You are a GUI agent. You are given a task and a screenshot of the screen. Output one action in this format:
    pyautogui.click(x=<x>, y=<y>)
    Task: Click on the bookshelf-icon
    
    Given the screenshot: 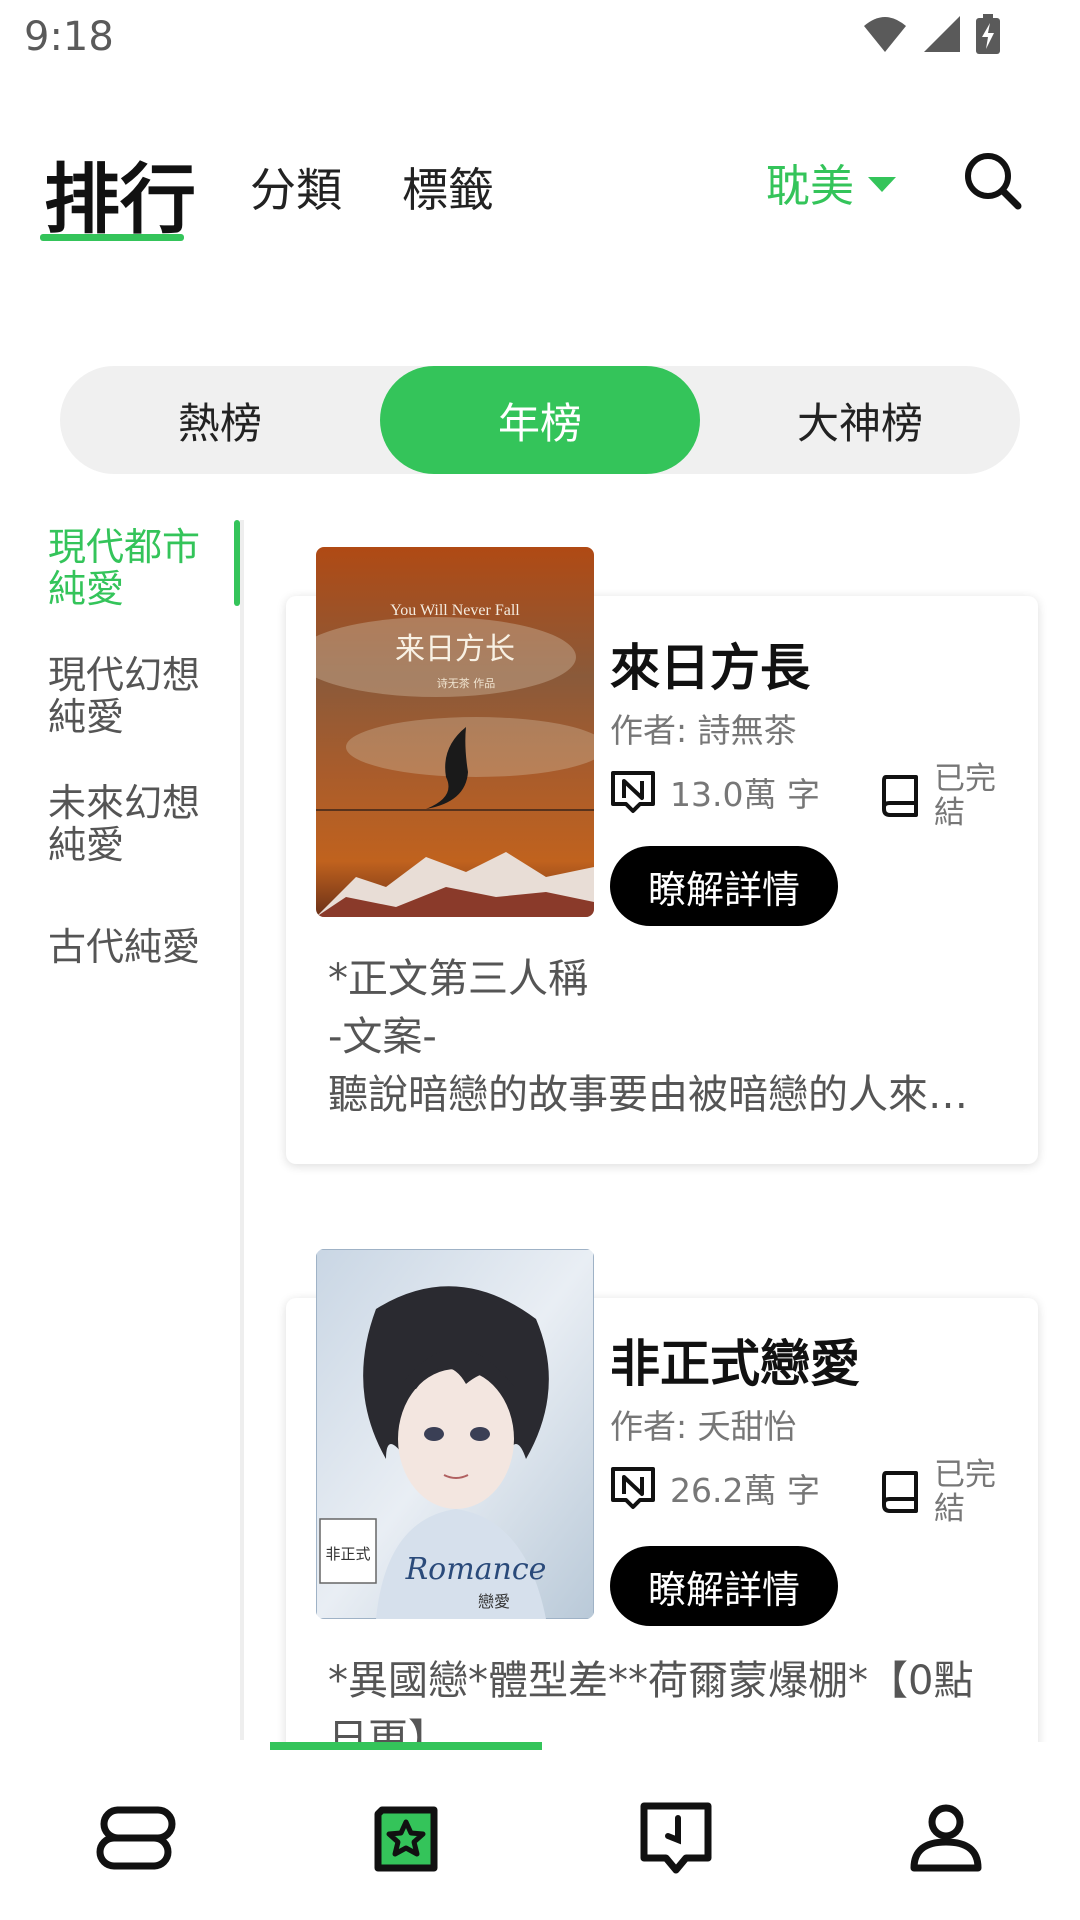 What is the action you would take?
    pyautogui.click(x=134, y=1838)
    